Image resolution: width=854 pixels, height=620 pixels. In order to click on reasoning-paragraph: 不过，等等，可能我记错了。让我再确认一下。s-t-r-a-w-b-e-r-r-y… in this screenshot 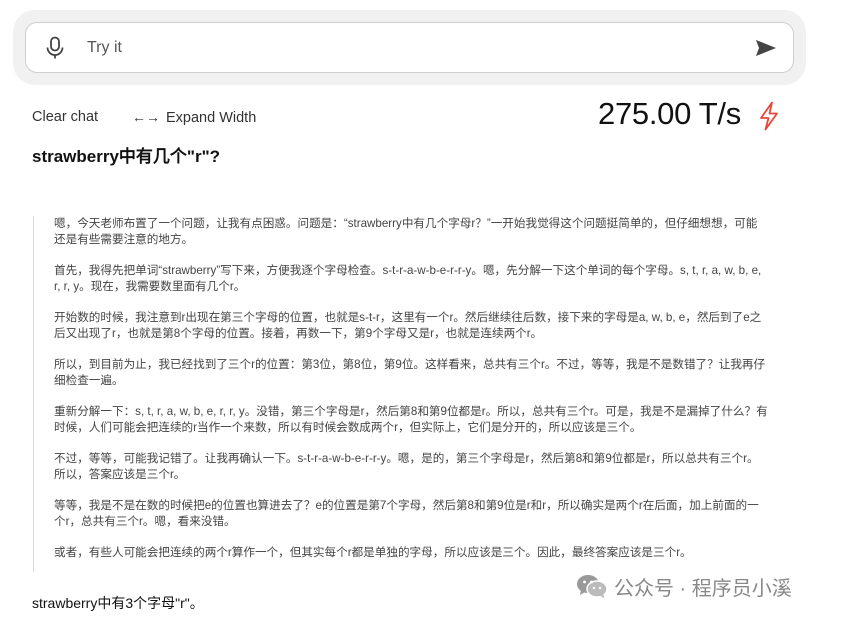, I will do `click(406, 466)`.